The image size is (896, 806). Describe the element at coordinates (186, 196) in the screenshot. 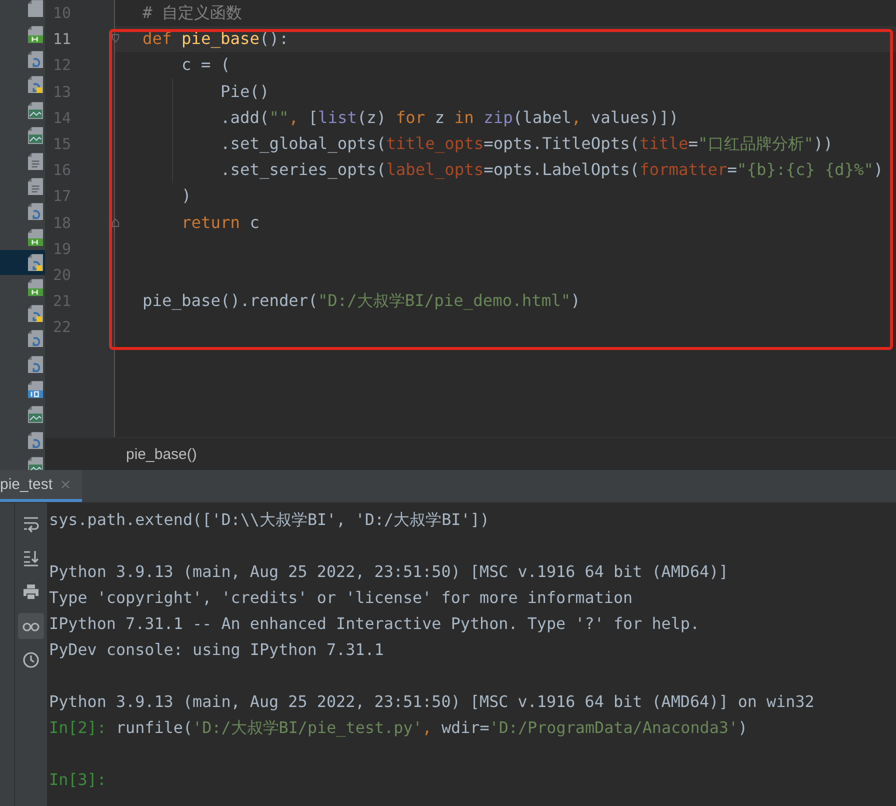

I see `code-line: )` at that location.